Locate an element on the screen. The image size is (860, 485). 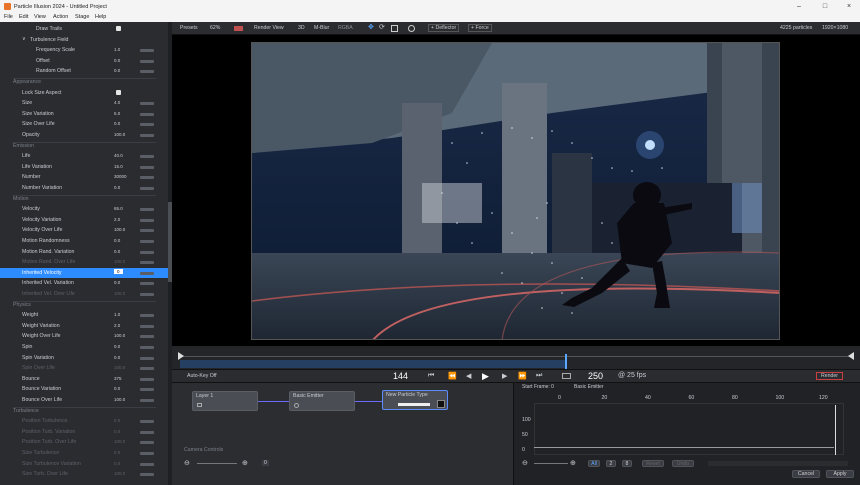
rgba-button: RGBA is located at coordinates (345, 28).